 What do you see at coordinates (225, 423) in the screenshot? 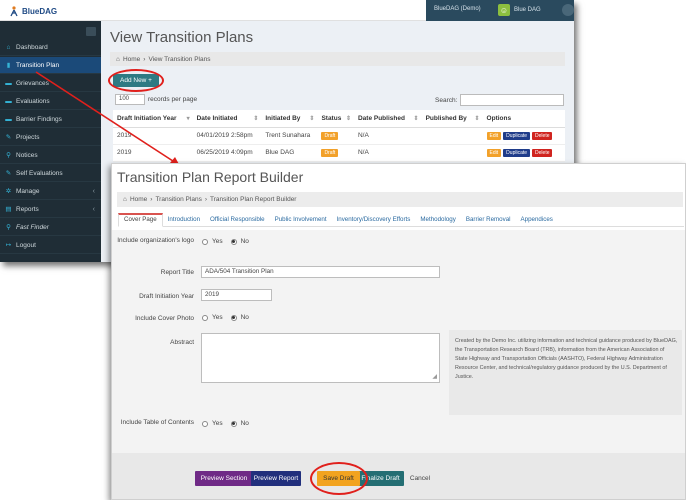
I see `toc-radio-group: Yes No` at bounding box center [225, 423].